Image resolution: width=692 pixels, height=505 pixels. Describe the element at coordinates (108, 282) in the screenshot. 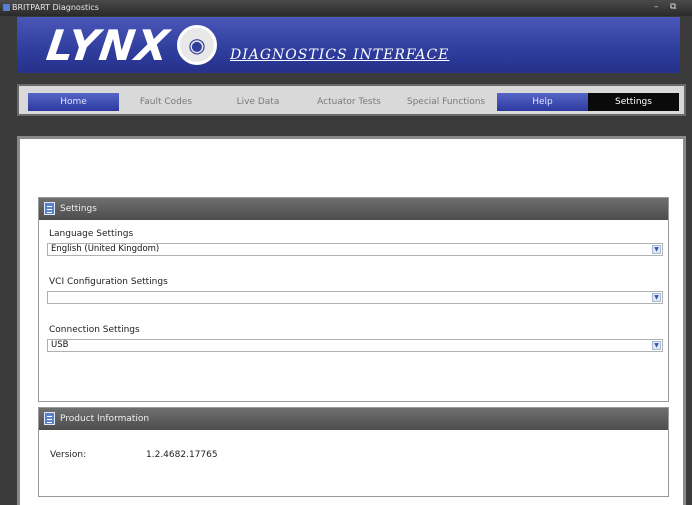

I see `vci-settings-label: VCI Configuration Settings` at that location.